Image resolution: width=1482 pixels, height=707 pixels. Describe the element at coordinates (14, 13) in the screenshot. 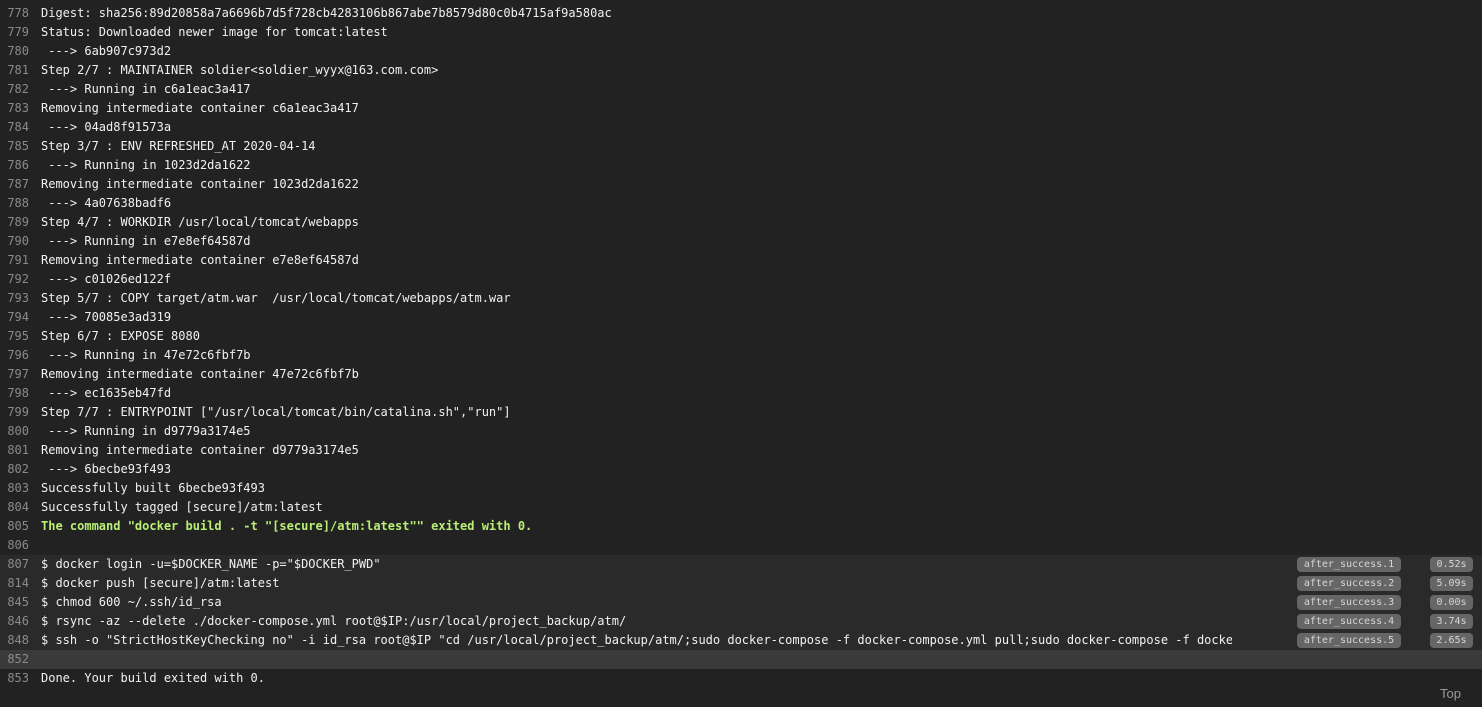

I see `line-number: 778` at that location.